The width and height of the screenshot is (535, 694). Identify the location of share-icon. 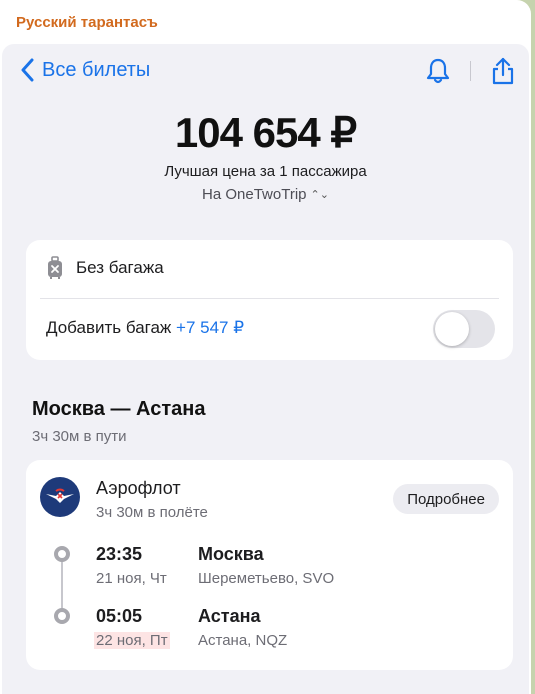
(503, 71).